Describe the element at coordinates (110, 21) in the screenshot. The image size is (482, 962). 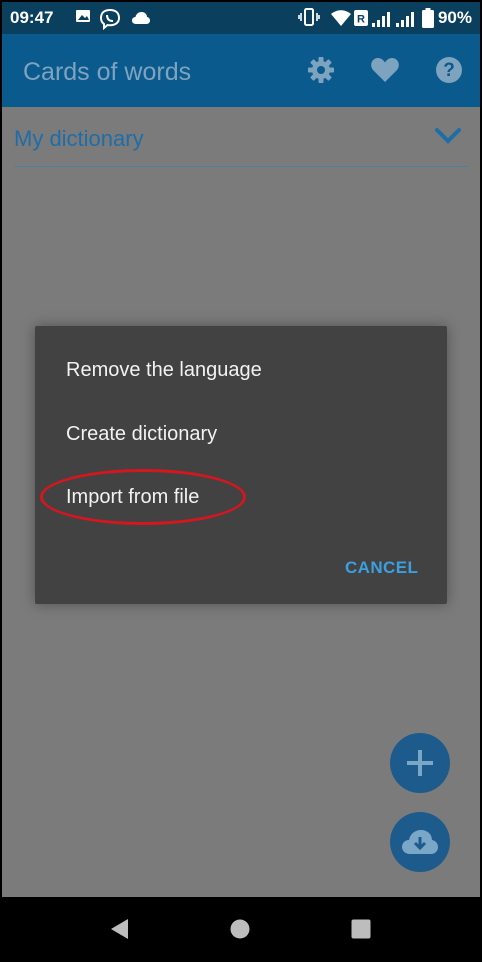
I see `viber-icon` at that location.